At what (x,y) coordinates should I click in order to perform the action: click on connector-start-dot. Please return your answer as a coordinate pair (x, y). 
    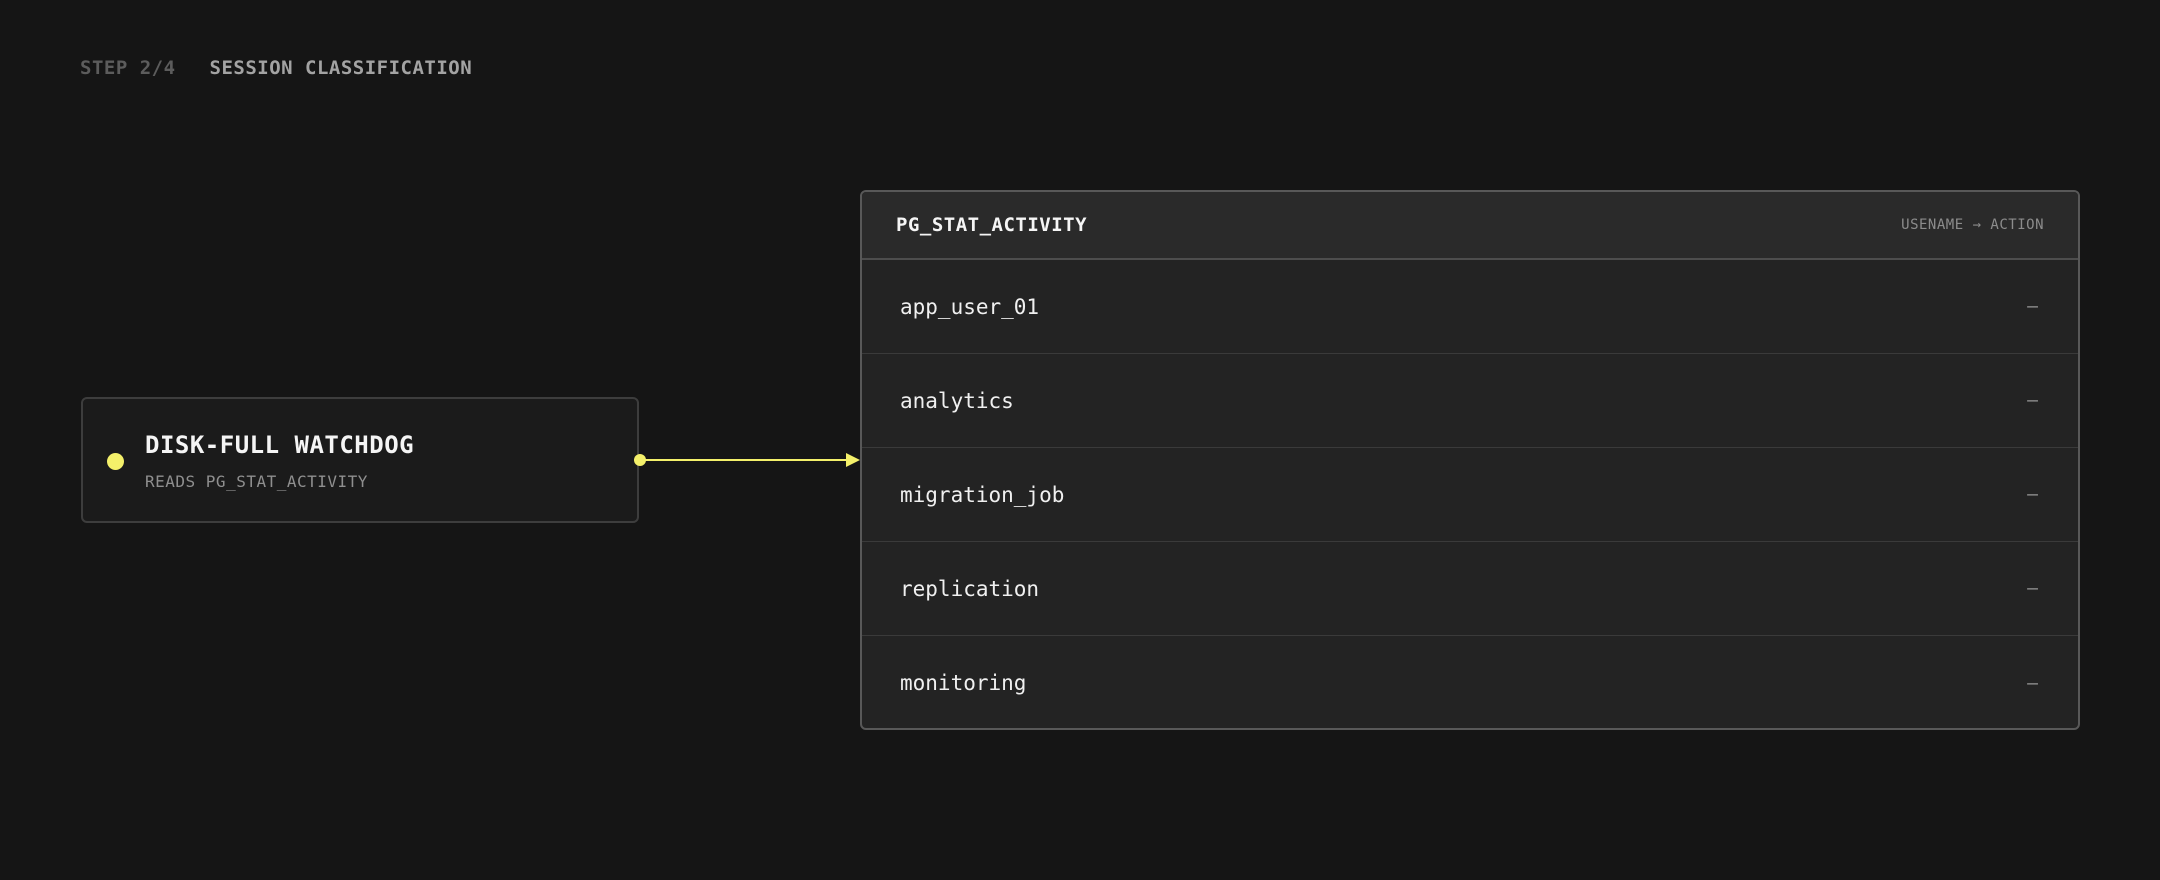
    Looking at the image, I should click on (640, 460).